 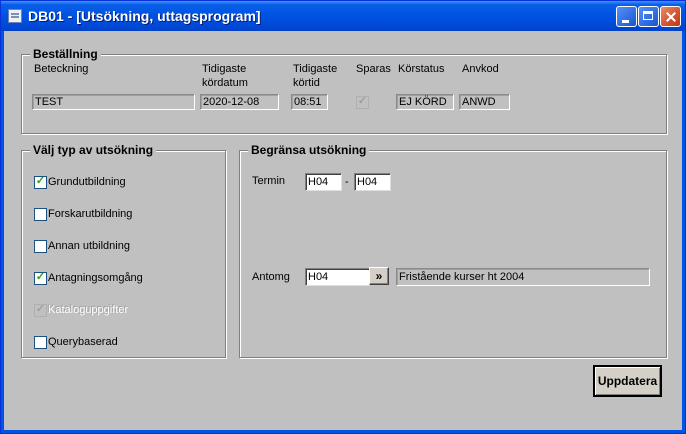 I want to click on label-grundutbildning: Grundutbildning, so click(x=87, y=182).